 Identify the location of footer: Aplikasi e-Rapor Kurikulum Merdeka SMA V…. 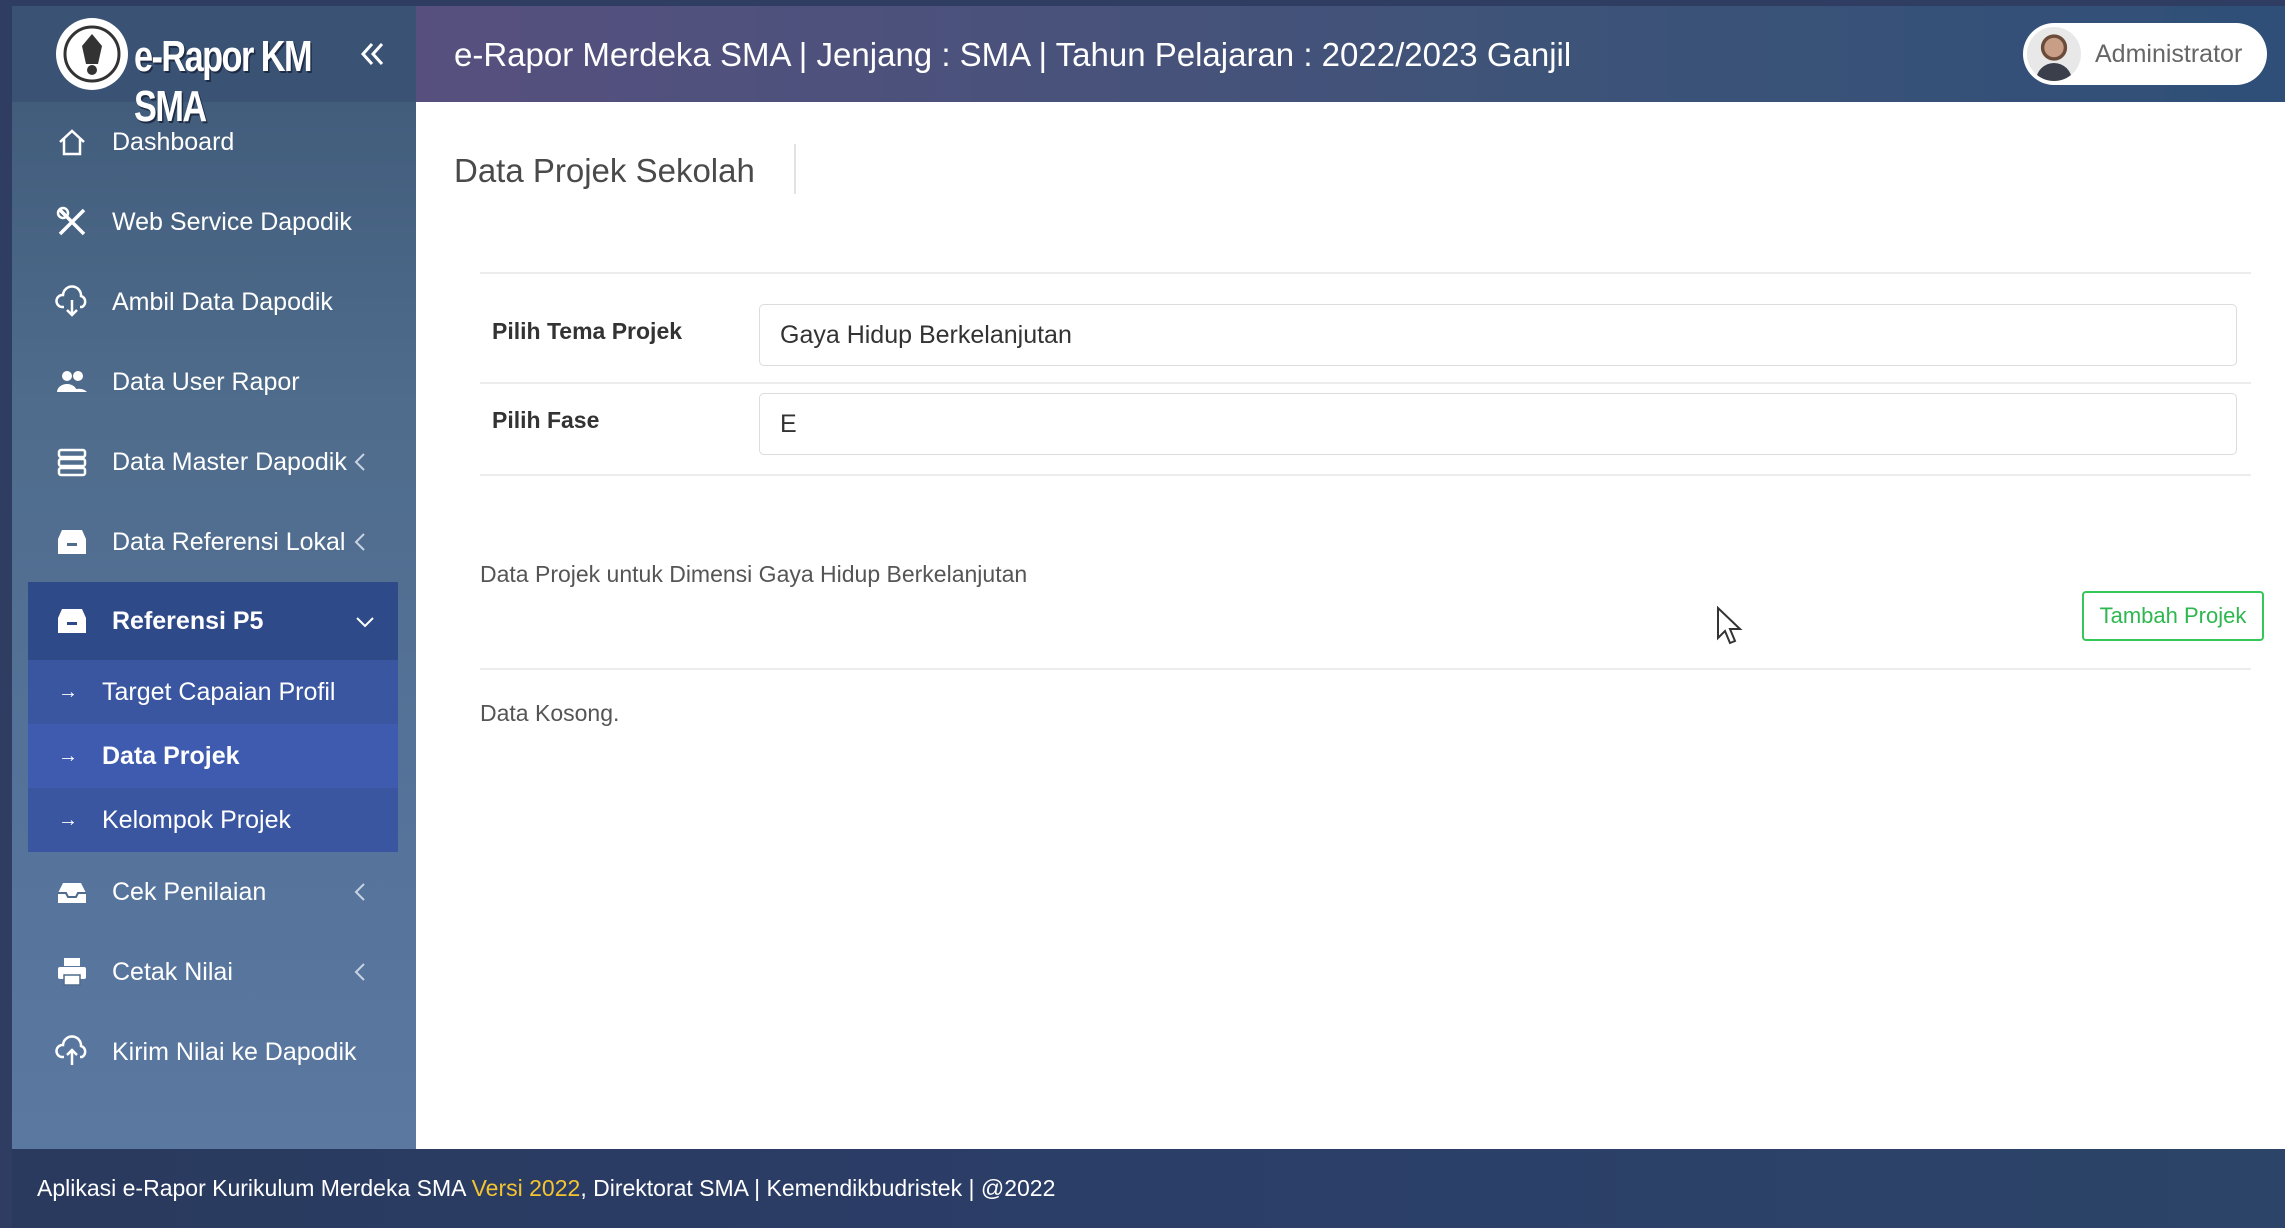
(1148, 1188).